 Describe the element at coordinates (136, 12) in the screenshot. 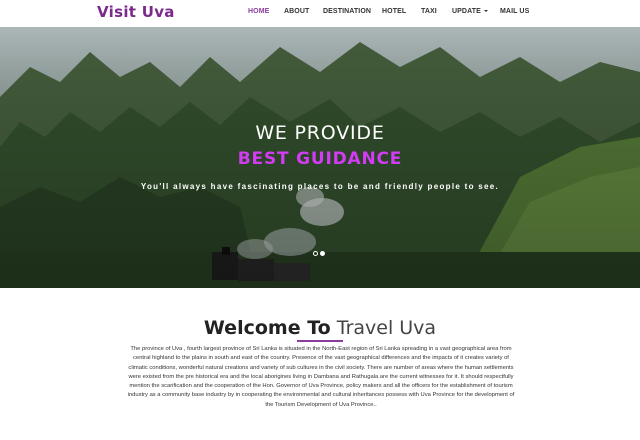

I see `brand-logo: Visit Uva` at that location.